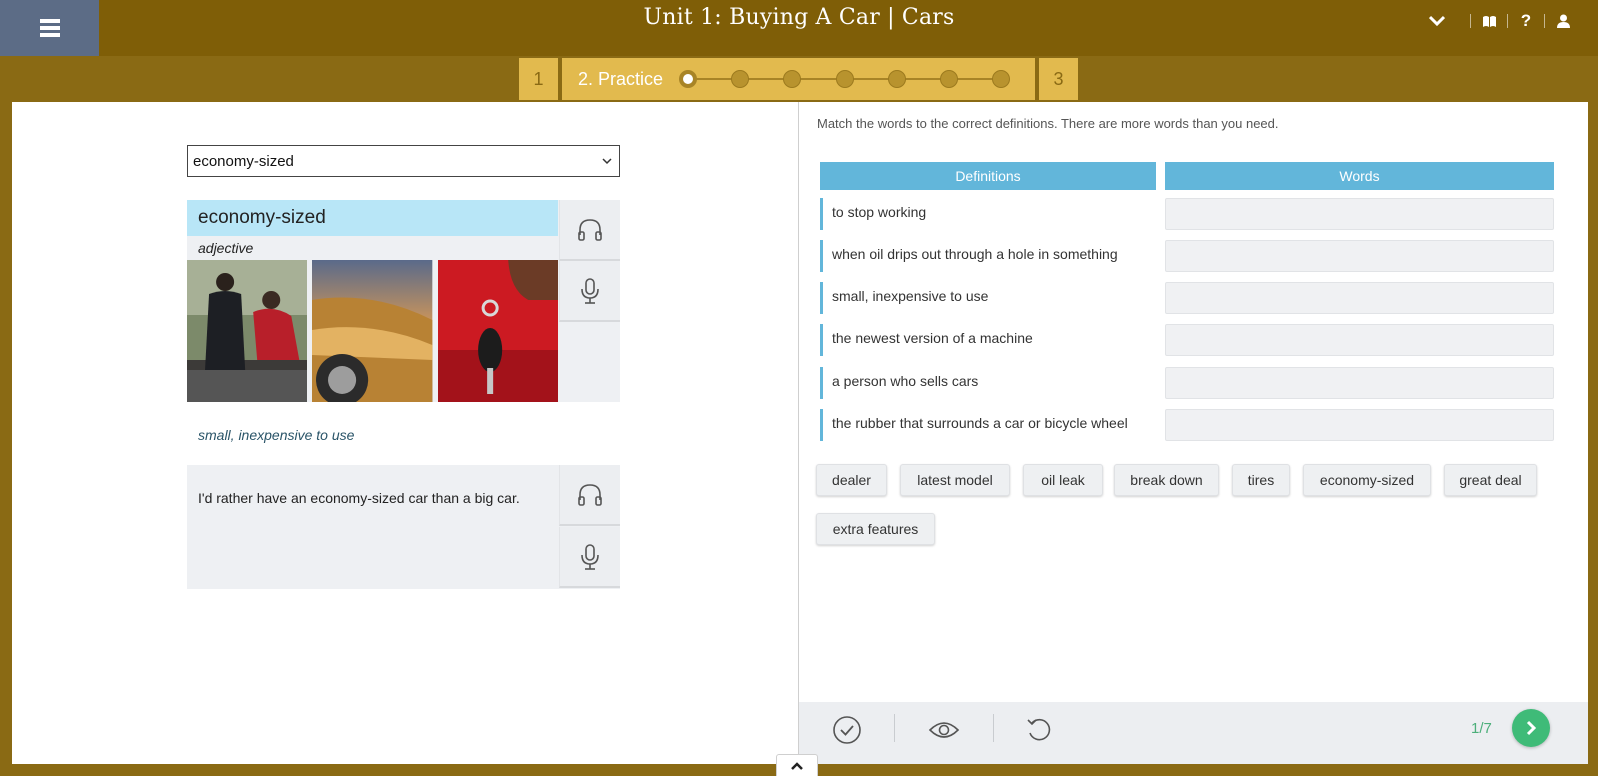  I want to click on definitions-header: Definitions, so click(988, 176).